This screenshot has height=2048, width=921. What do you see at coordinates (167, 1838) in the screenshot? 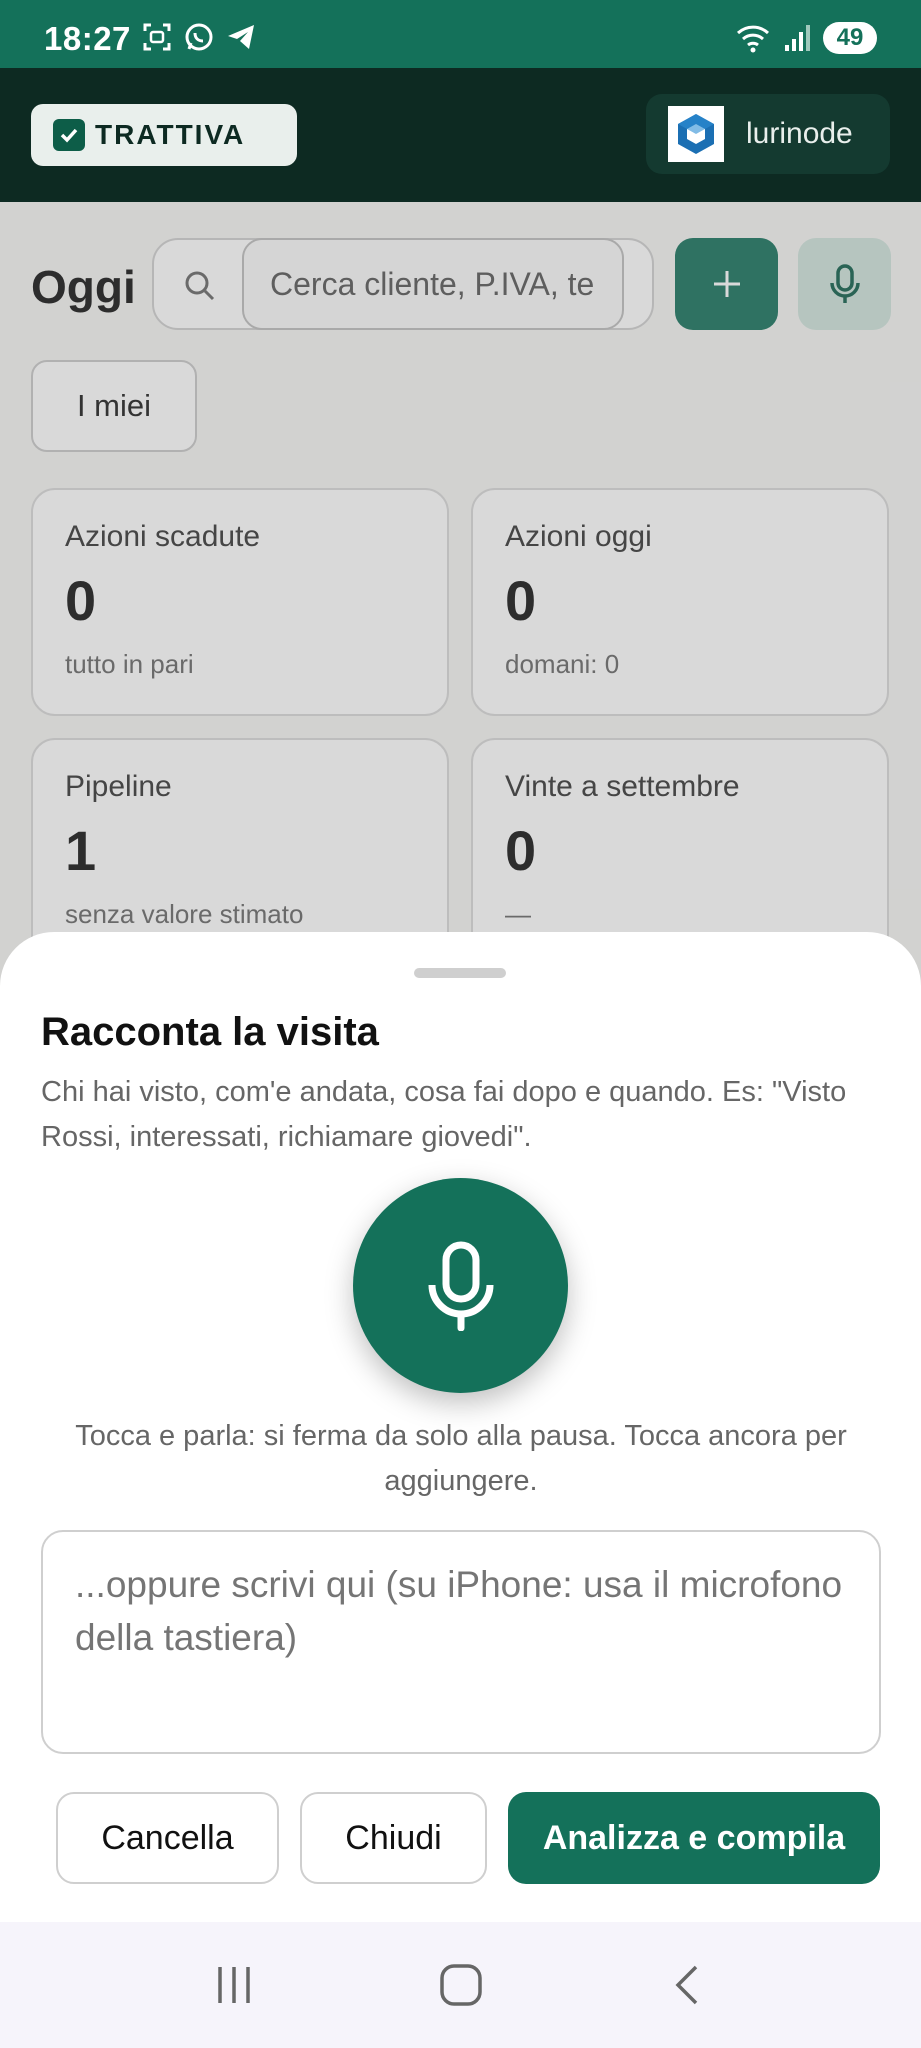
I see `cancel-button: Cancella` at bounding box center [167, 1838].